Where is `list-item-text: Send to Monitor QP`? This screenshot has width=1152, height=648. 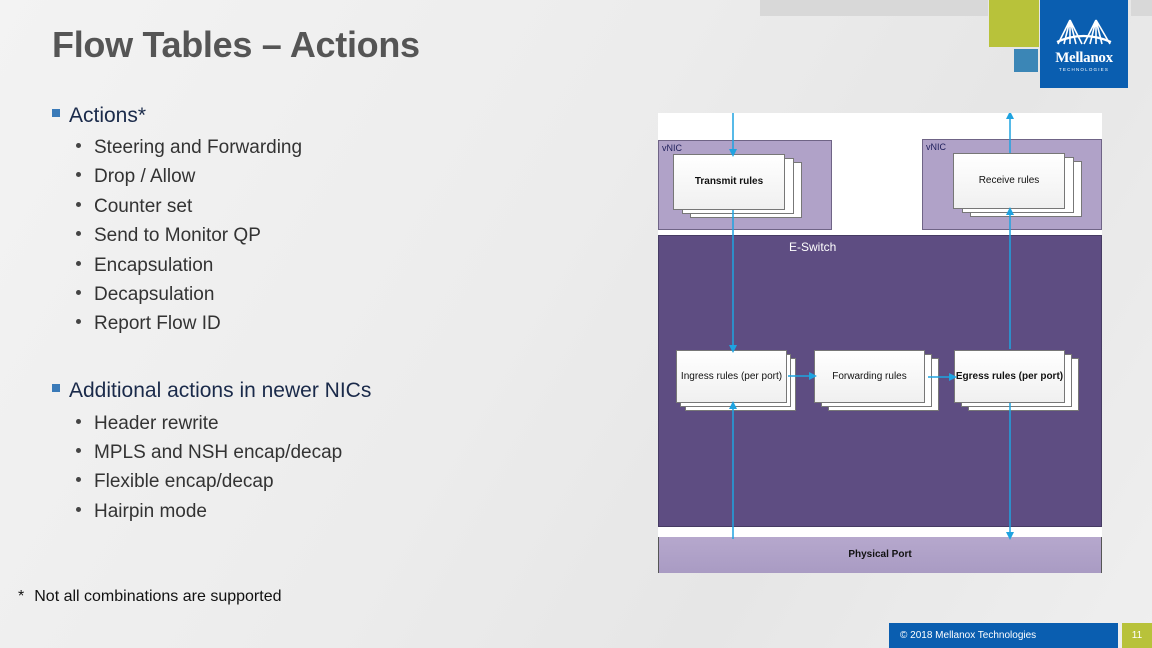
list-item-text: Send to Monitor QP is located at coordinates (177, 235).